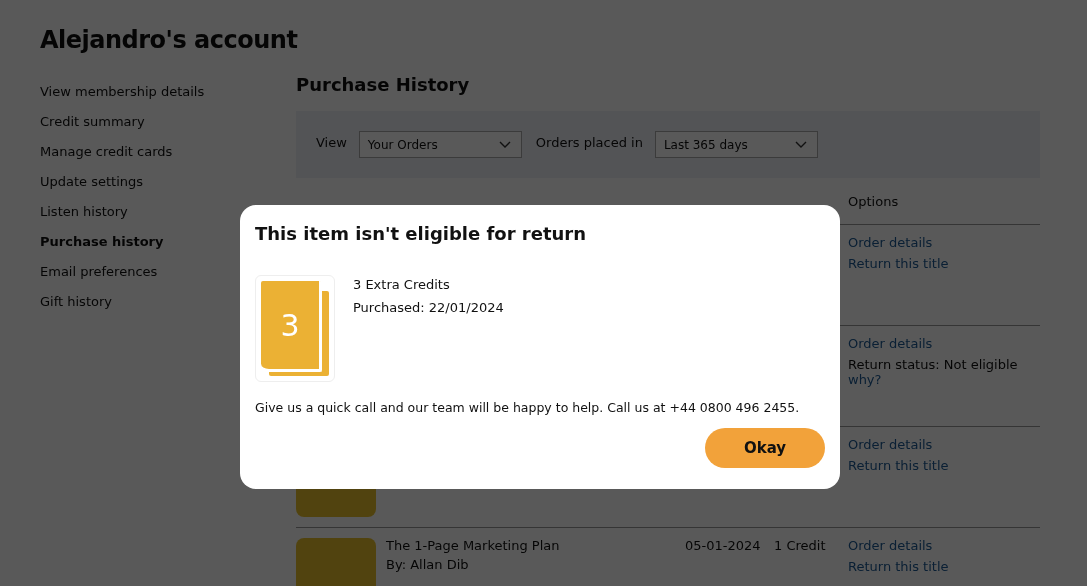 The height and width of the screenshot is (586, 1087). Describe the element at coordinates (528, 407) in the screenshot. I see `dialog-message: Give us a quick call and our team will be happy to help. Call us at +44 0800 496 2455.` at that location.